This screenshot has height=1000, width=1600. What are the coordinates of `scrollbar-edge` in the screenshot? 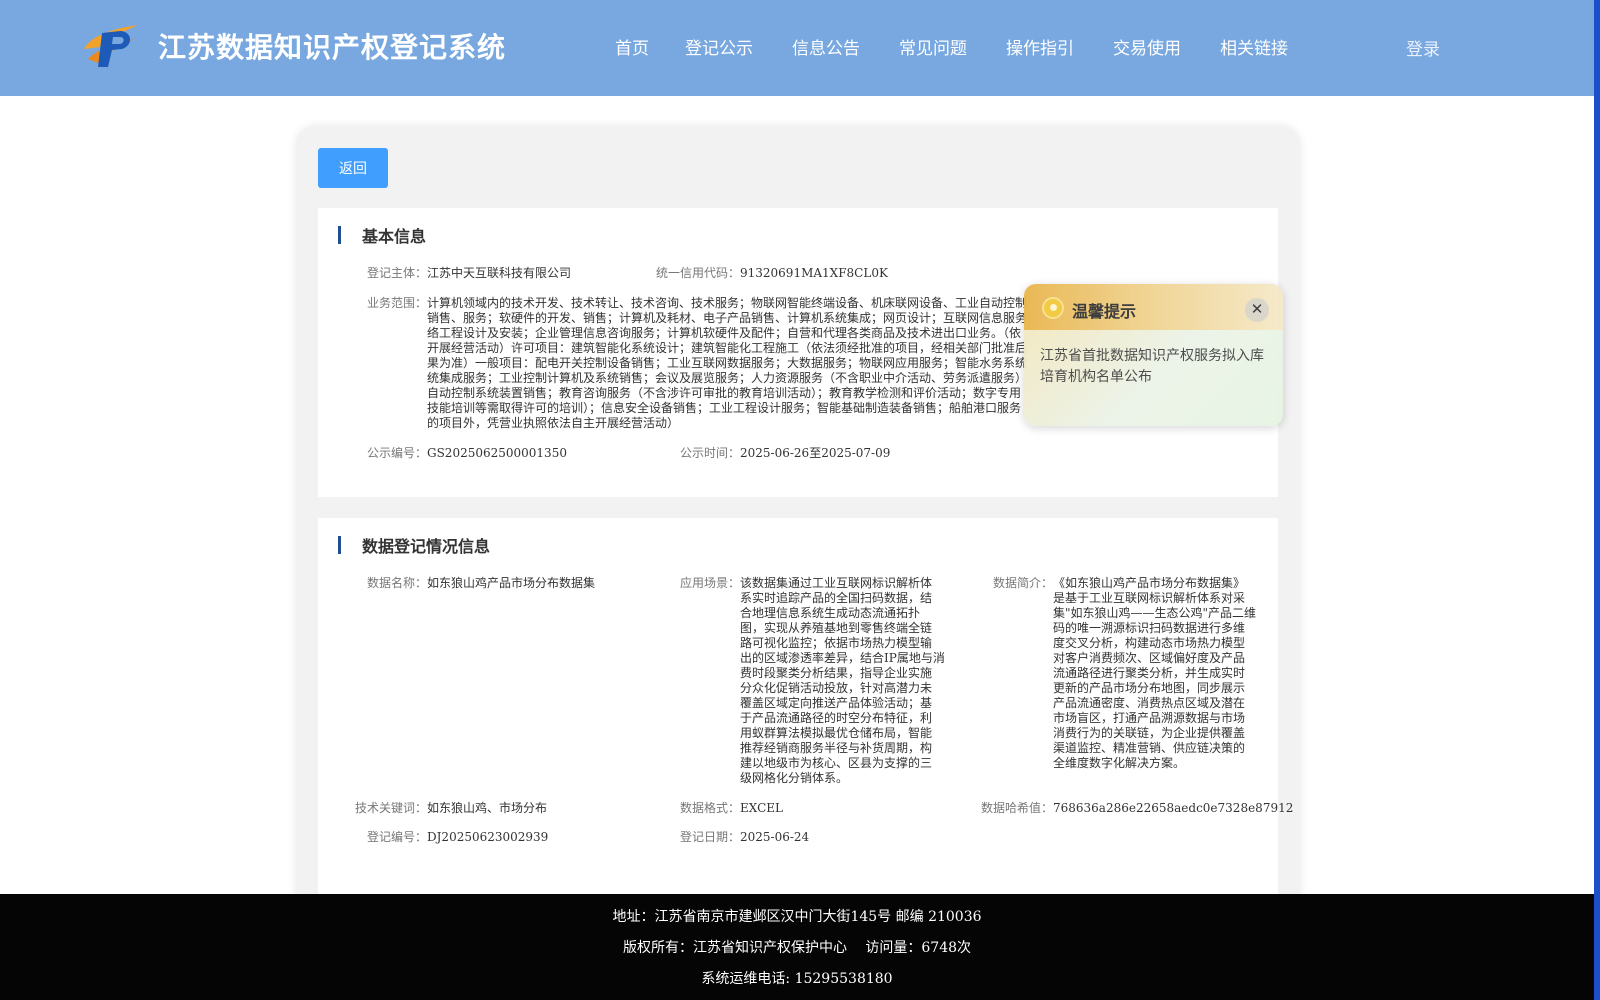 It's located at (1597, 500).